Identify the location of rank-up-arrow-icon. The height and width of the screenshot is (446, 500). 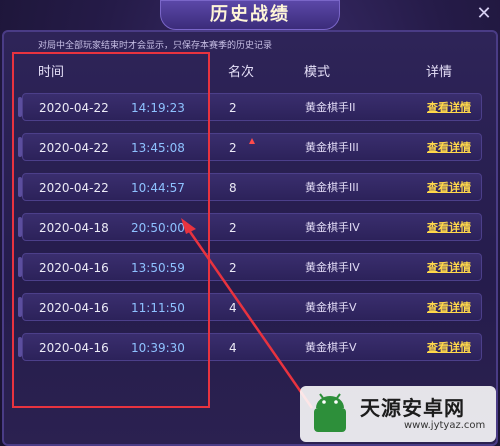
(252, 141).